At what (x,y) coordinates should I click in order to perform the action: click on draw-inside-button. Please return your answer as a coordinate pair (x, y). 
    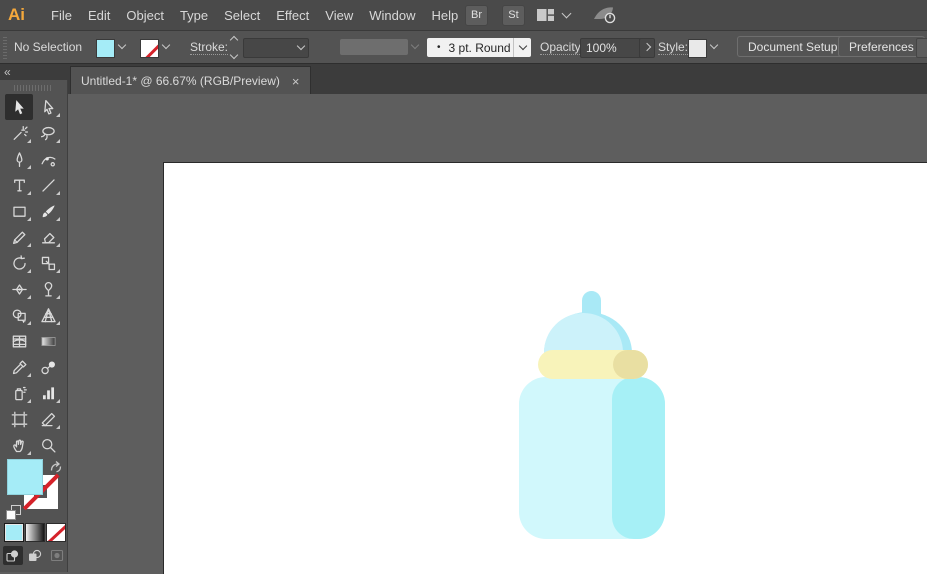
    Looking at the image, I should click on (57, 555).